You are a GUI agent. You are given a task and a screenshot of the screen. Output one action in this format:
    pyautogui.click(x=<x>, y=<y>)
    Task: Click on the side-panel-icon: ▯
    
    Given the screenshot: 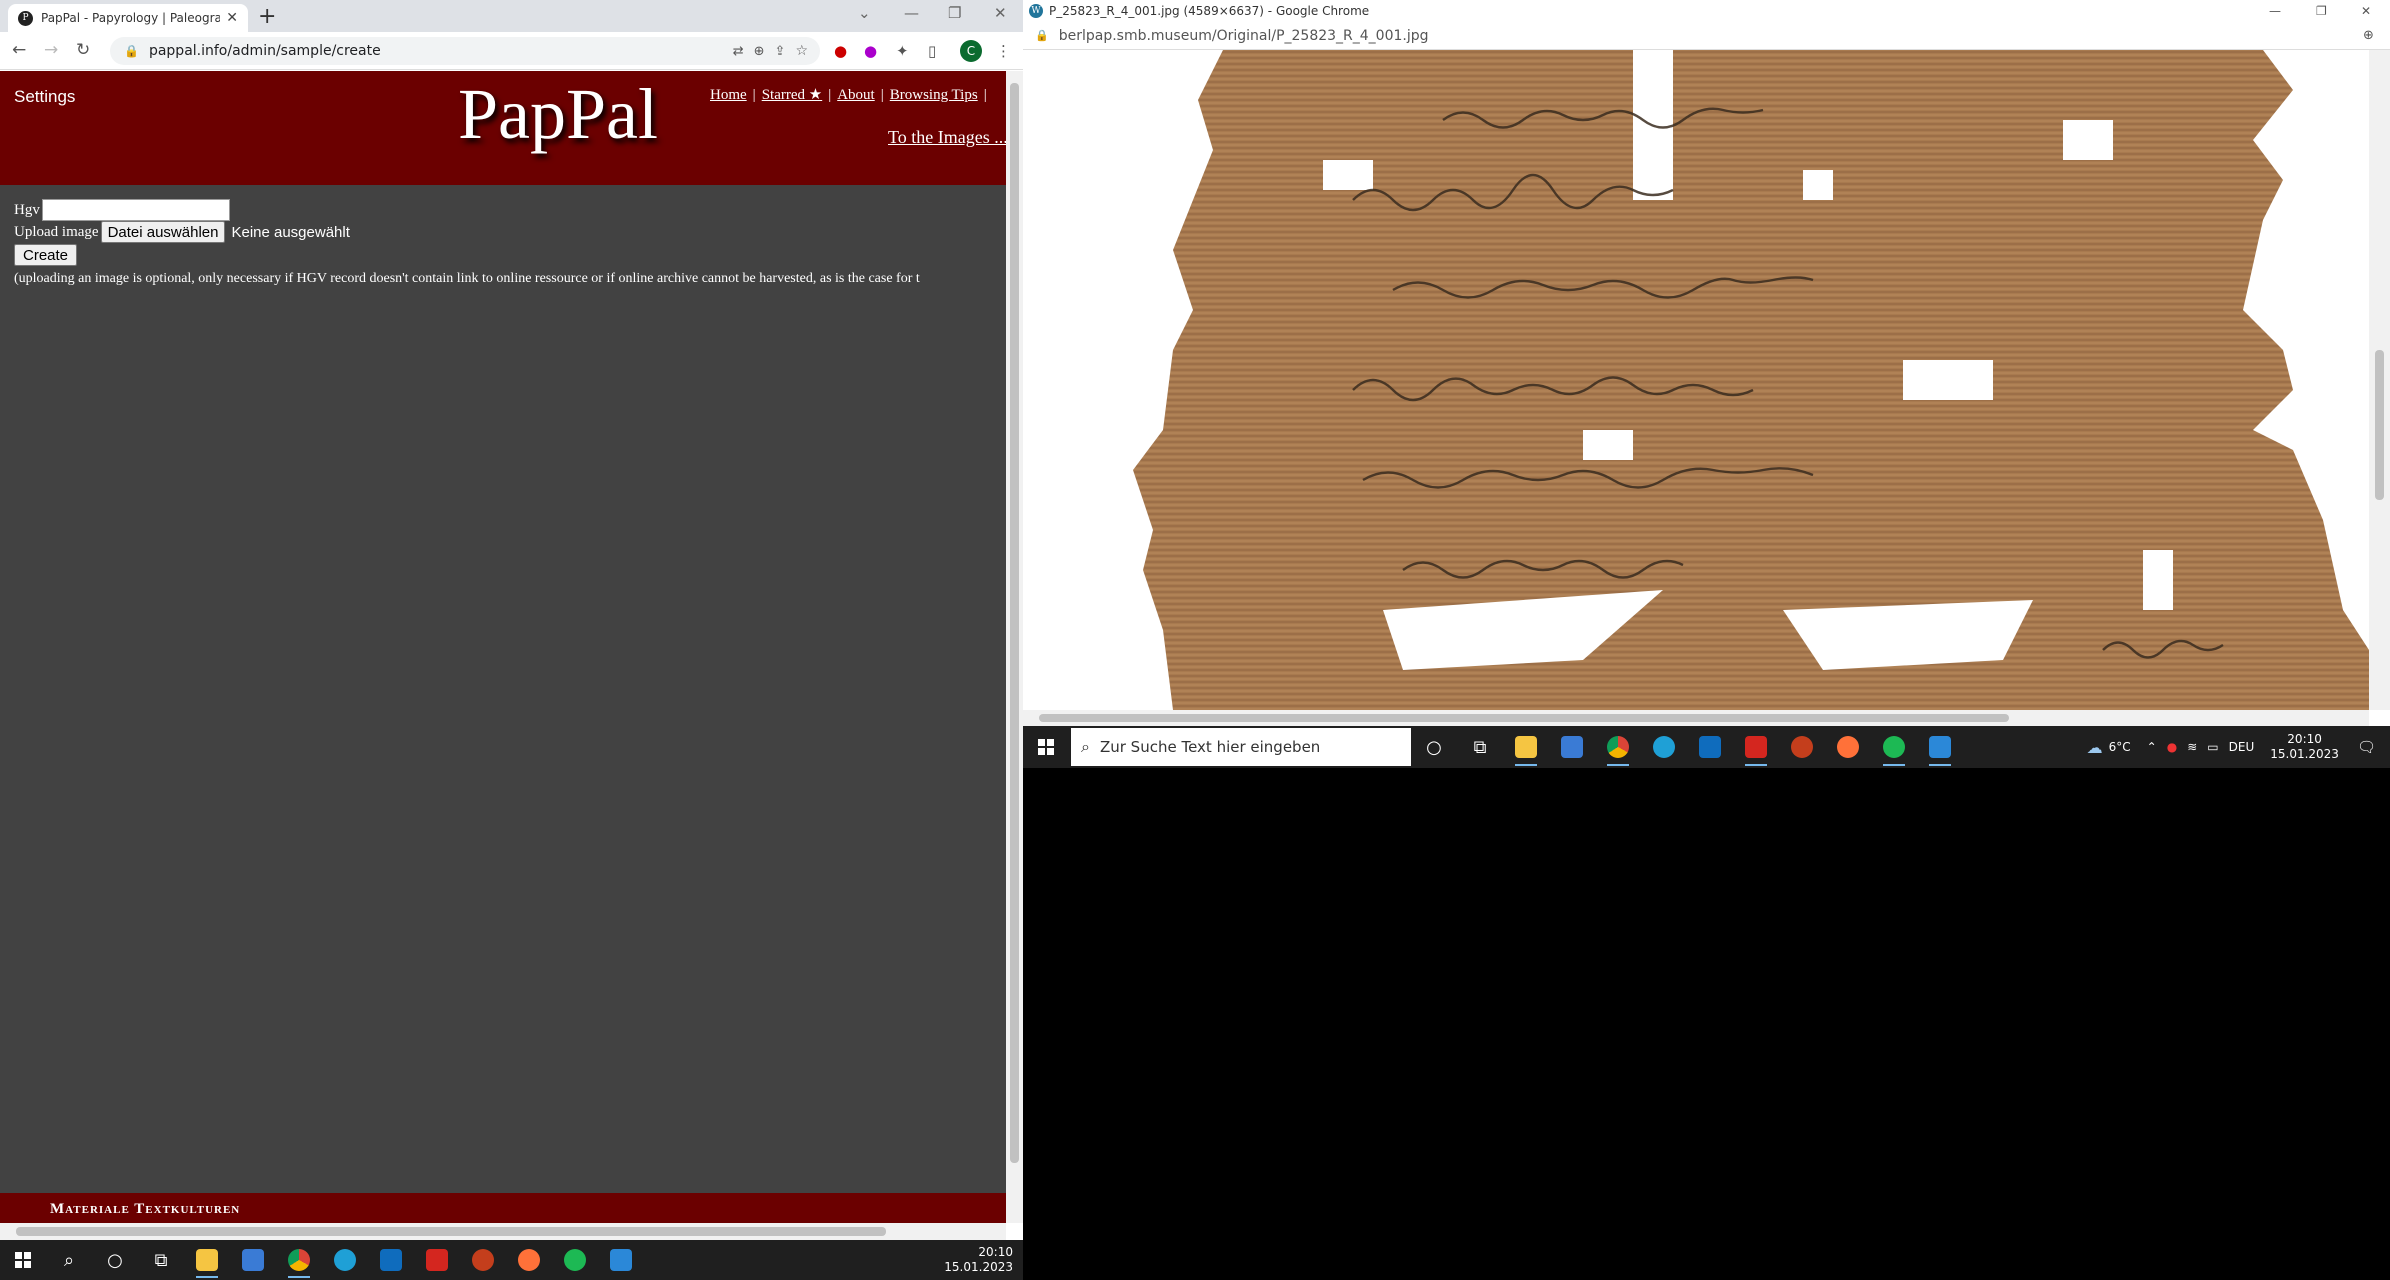 What is the action you would take?
    pyautogui.click(x=932, y=51)
    